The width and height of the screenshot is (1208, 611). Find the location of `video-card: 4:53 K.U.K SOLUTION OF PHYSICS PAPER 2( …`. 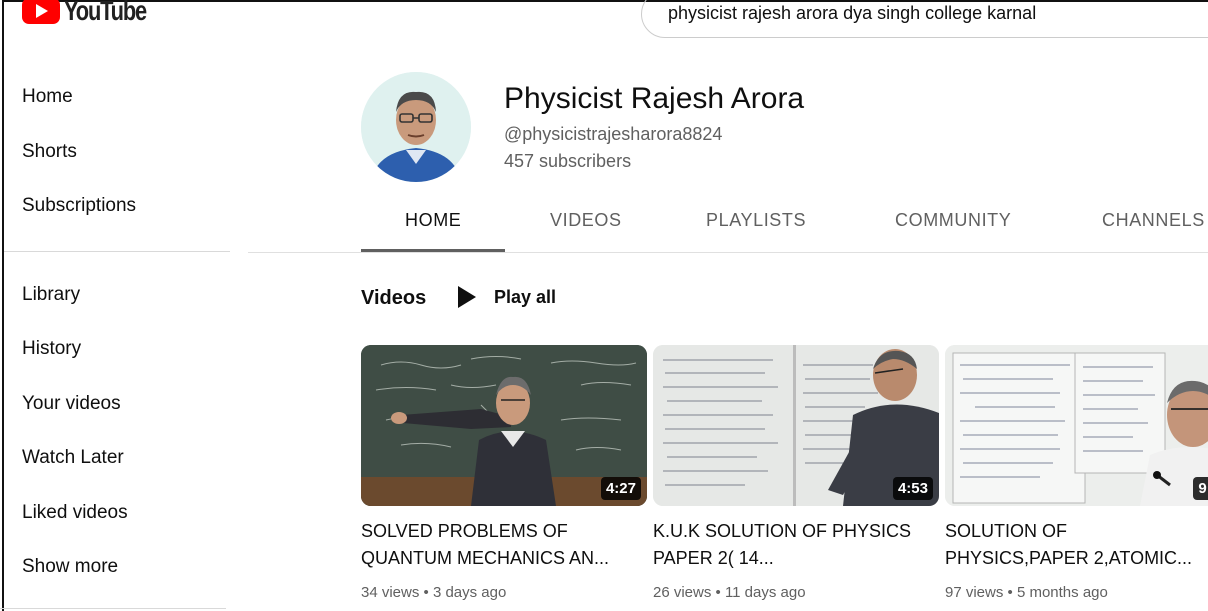

video-card: 4:53 K.U.K SOLUTION OF PHYSICS PAPER 2( … is located at coordinates (796, 473).